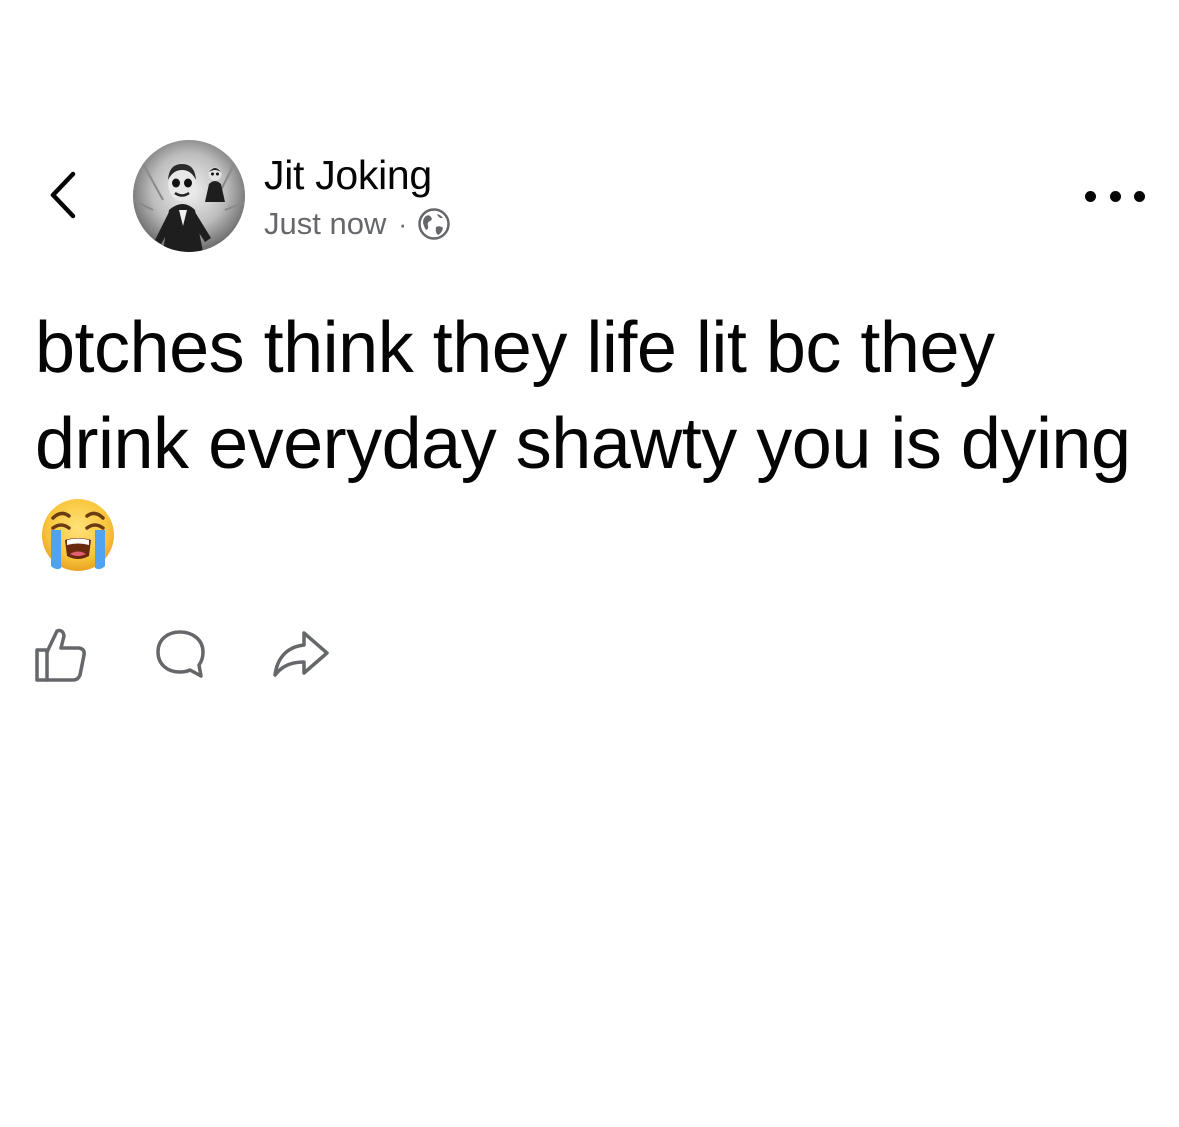  I want to click on back-button, so click(65, 195).